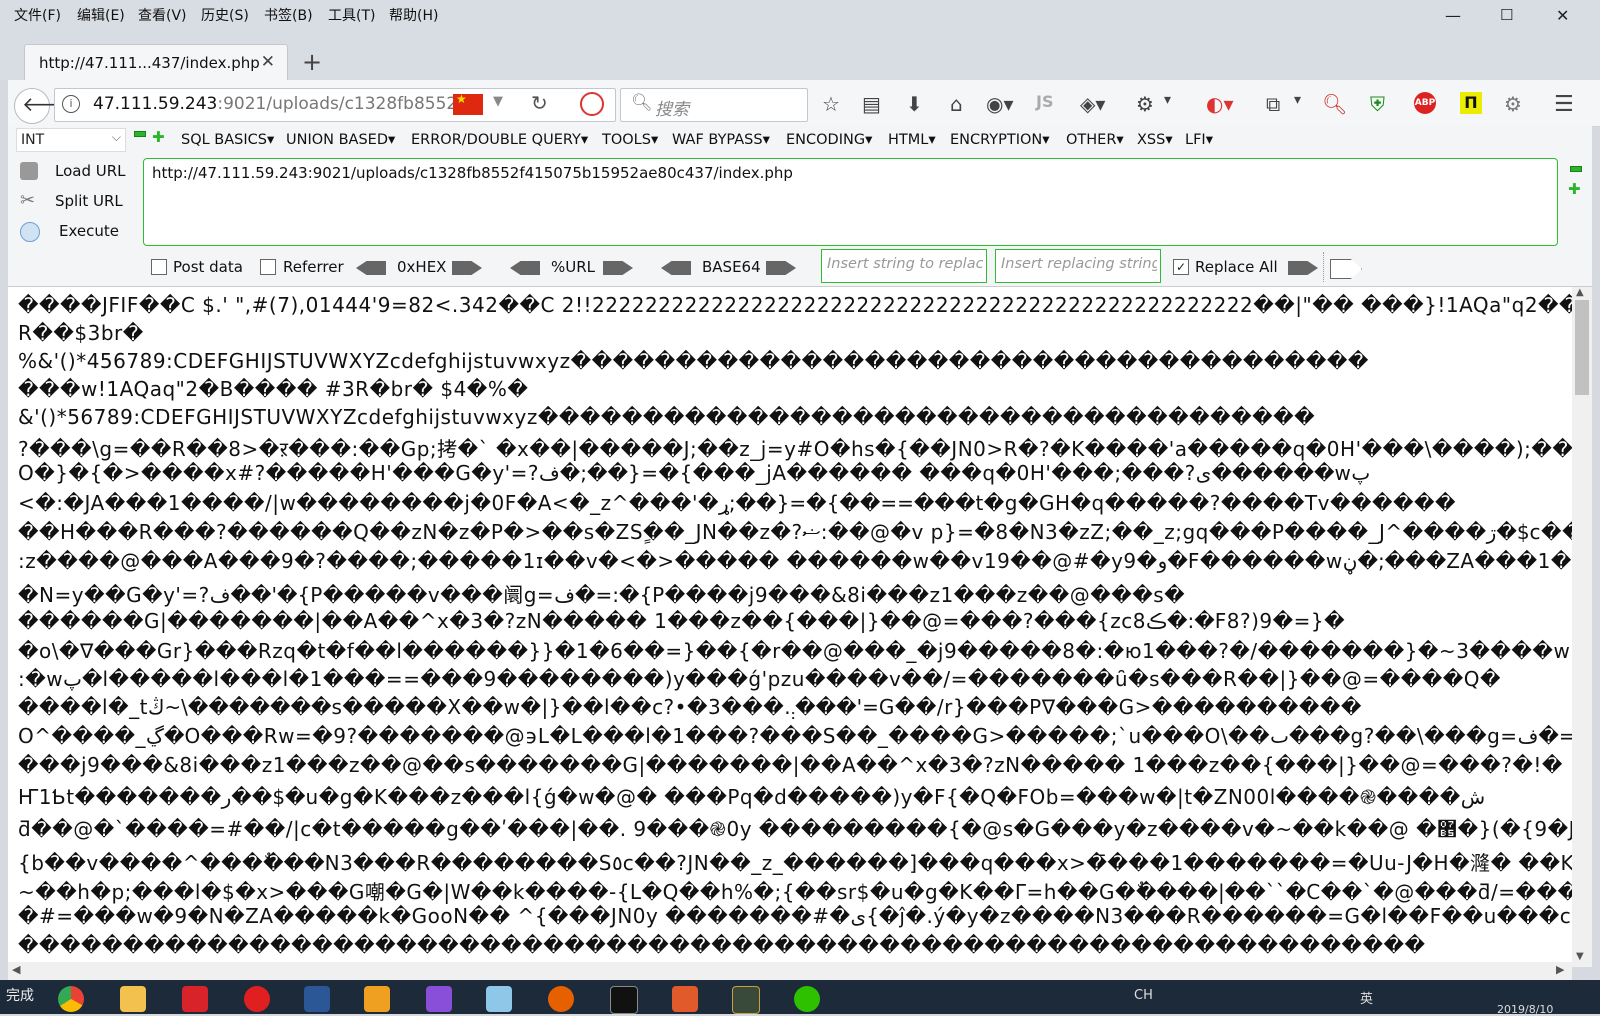 This screenshot has height=1016, width=1600. I want to click on scroll-left-icon: ◀, so click(16, 969).